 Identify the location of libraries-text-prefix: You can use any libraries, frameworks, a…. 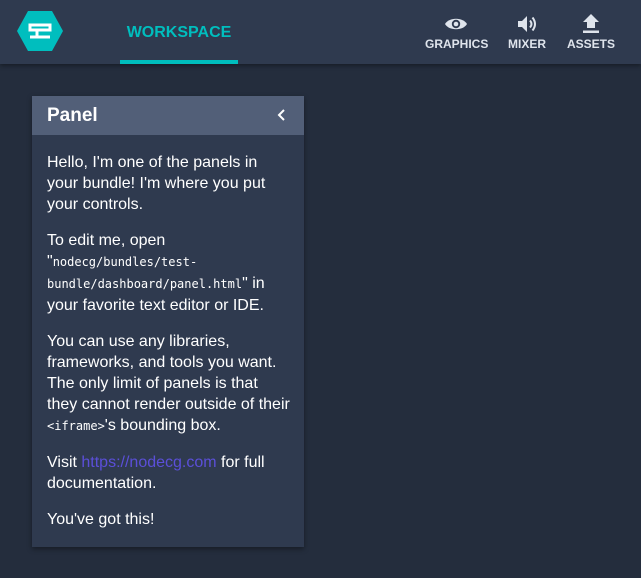
(168, 373).